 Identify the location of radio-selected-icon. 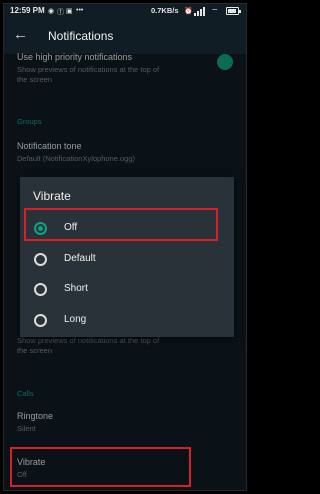
(40, 228).